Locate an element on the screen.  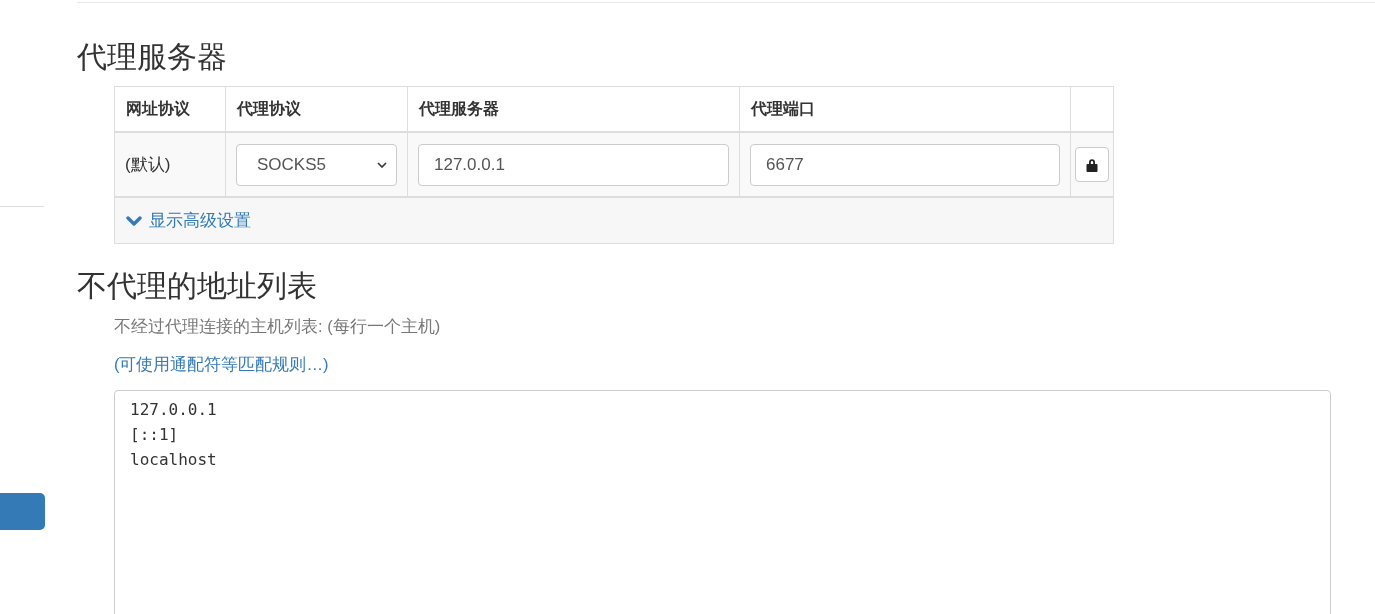
lock-button is located at coordinates (1092, 164).